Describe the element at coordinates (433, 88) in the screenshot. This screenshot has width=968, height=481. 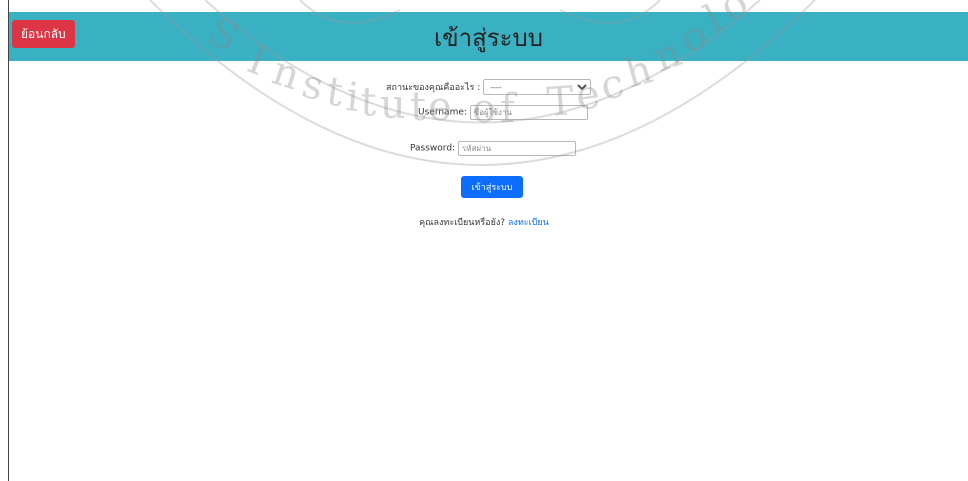
I see `status-label: สถานะของคุณคืออะไร :` at that location.